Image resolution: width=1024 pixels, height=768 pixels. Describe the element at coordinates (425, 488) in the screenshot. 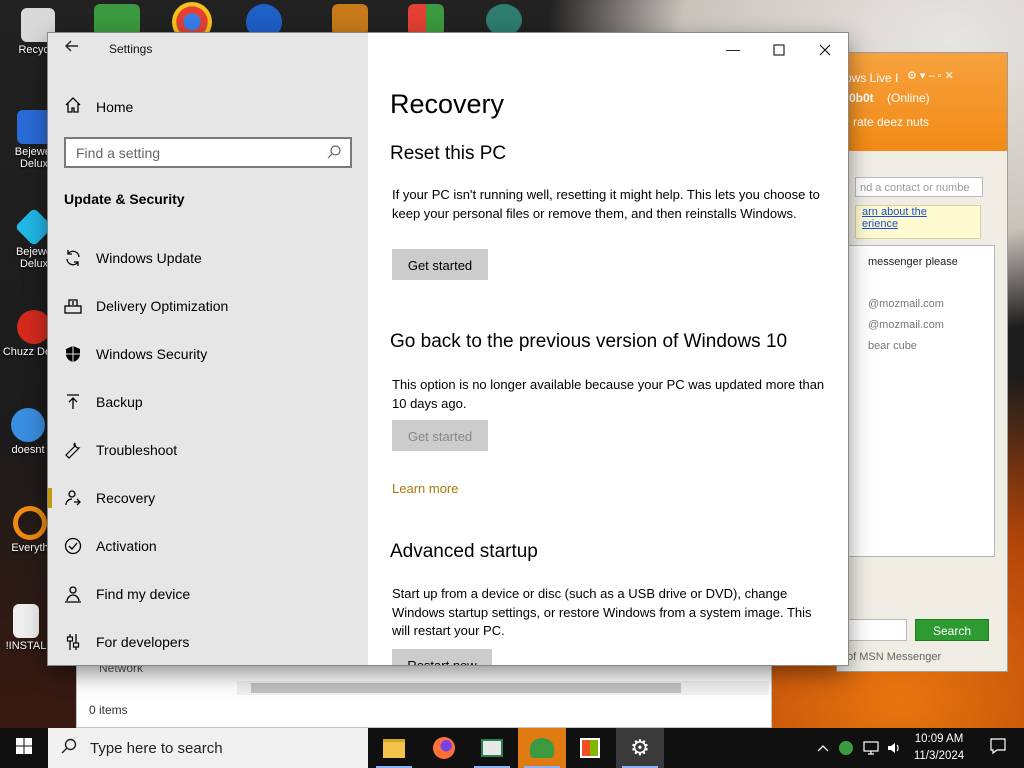

I see `learn-more-link: Learn more` at that location.